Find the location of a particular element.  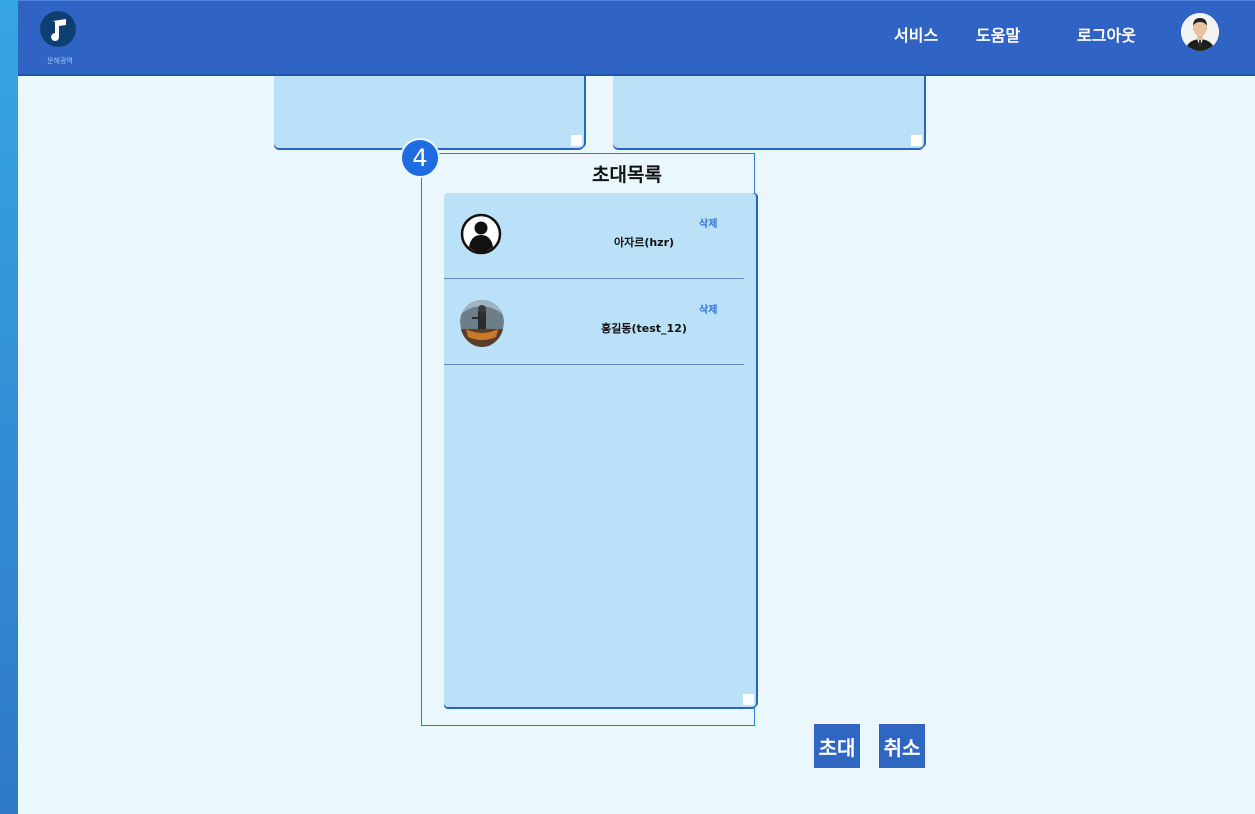

upper-card-right is located at coordinates (768, 109).